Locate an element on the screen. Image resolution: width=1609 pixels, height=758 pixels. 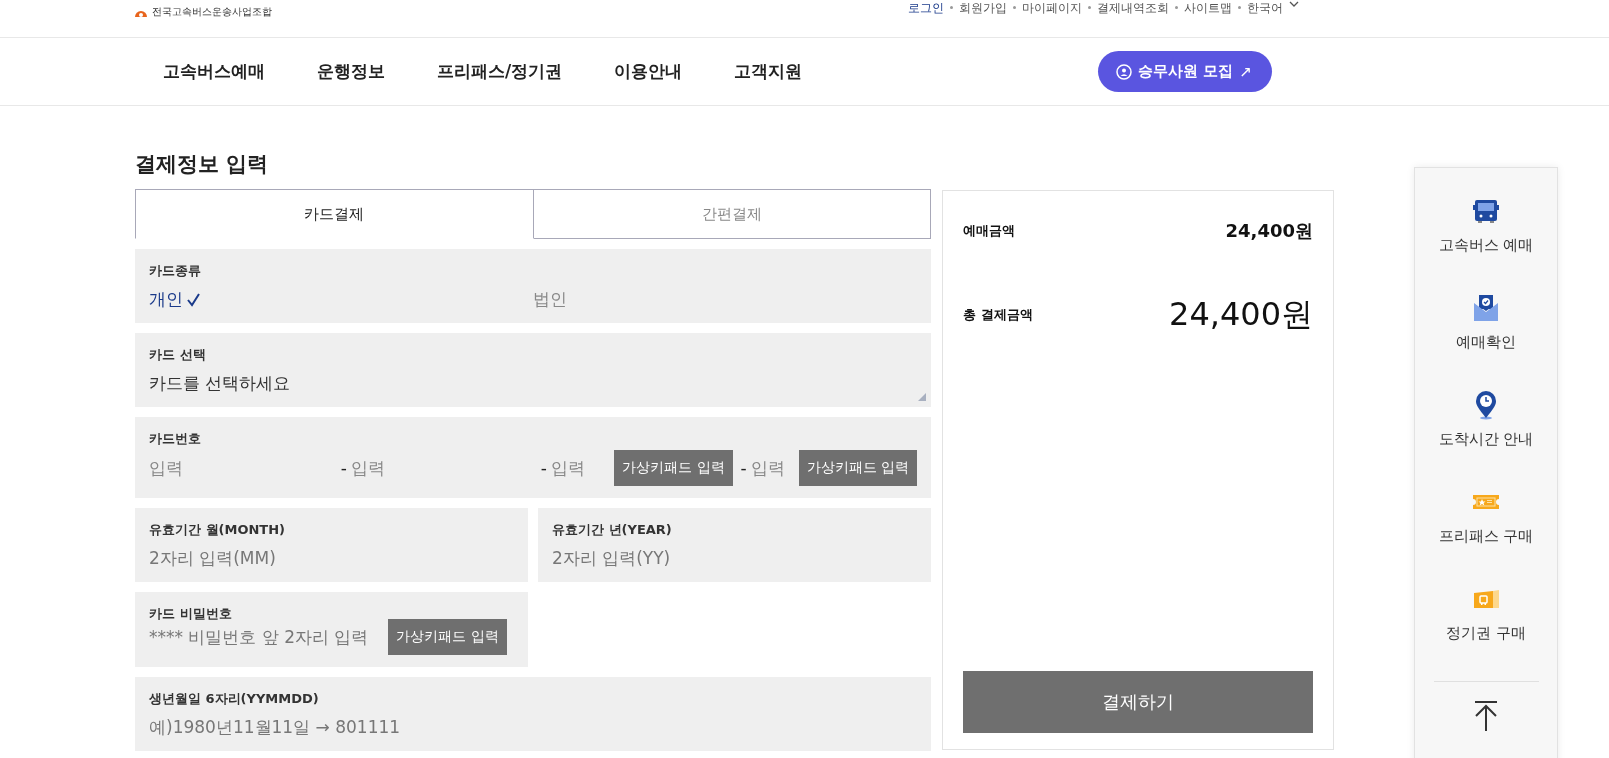
input-field: **** 비밀번호 앞 2자리 입력 is located at coordinates (259, 637).